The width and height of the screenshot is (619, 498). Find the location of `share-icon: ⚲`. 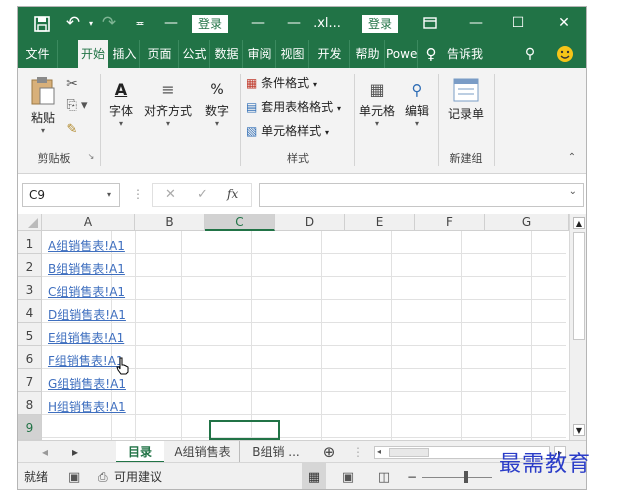

share-icon: ⚲ is located at coordinates (530, 54).